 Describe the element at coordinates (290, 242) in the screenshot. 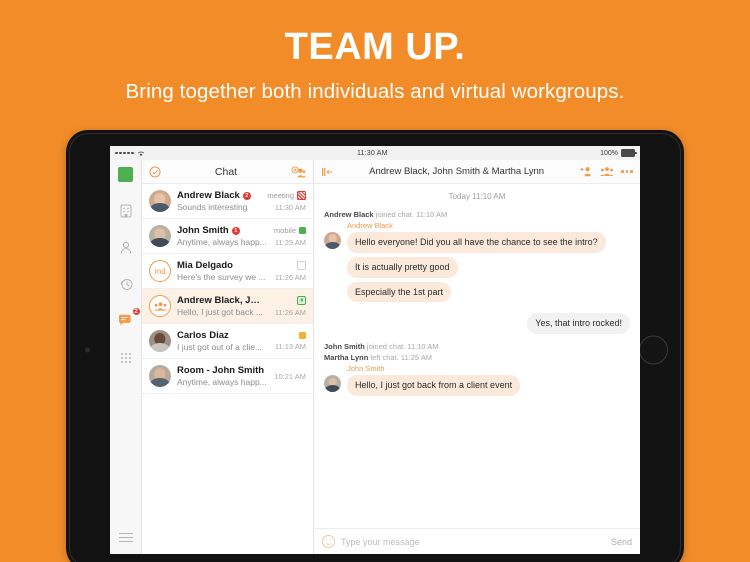

I see `chat-item-time: 11:29 AM` at that location.